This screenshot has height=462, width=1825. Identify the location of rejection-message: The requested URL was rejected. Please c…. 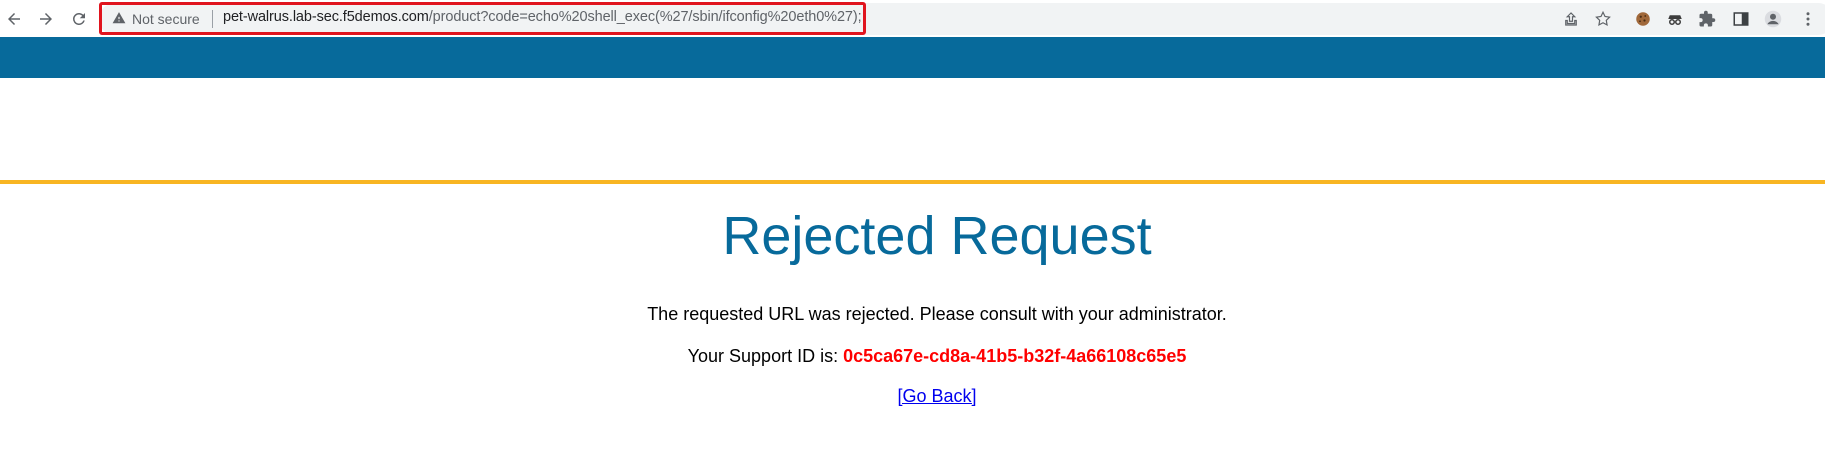
(937, 314).